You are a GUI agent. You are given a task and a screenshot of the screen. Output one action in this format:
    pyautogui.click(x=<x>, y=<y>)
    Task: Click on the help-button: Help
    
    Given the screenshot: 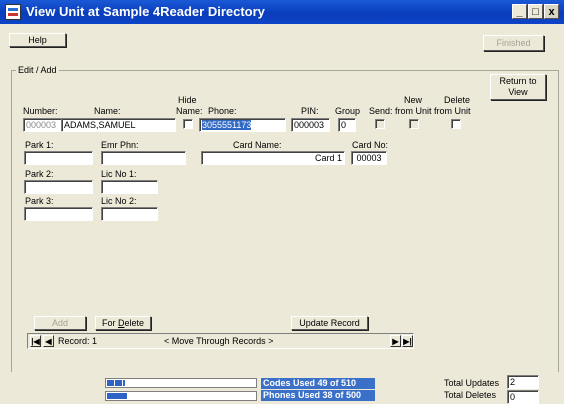 What is the action you would take?
    pyautogui.click(x=37, y=40)
    